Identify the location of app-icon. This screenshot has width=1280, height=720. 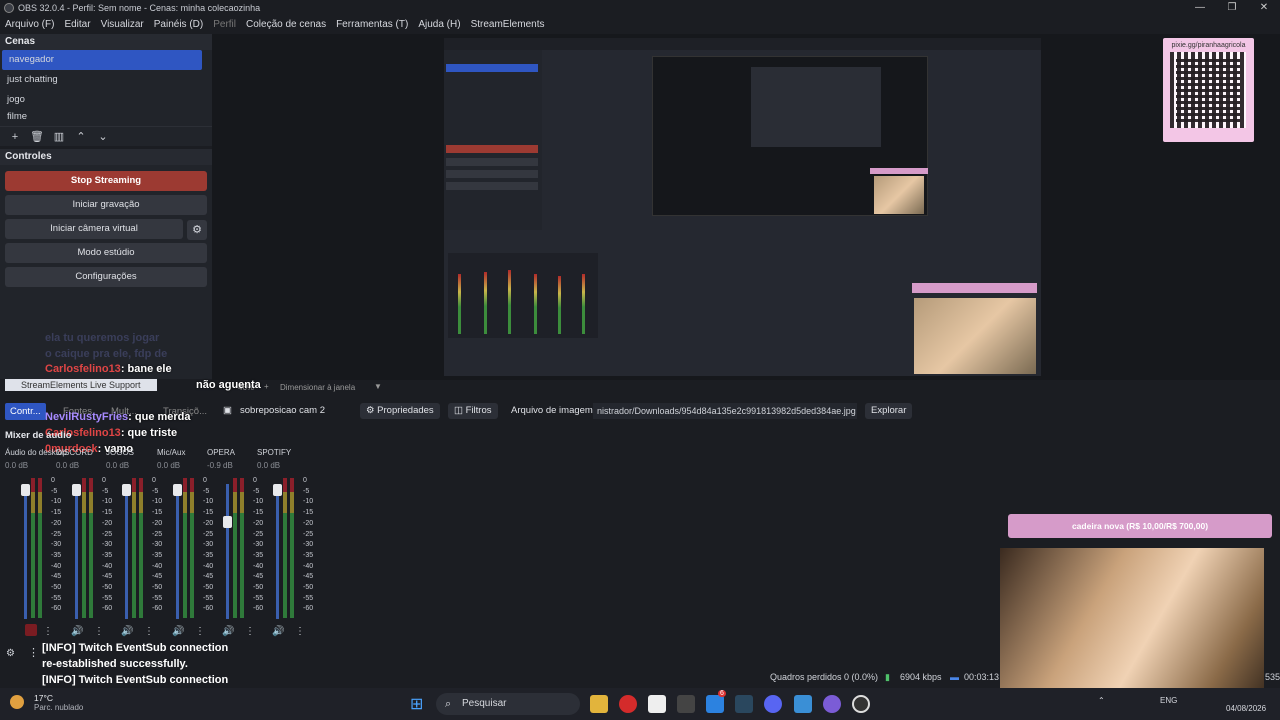
(803, 704).